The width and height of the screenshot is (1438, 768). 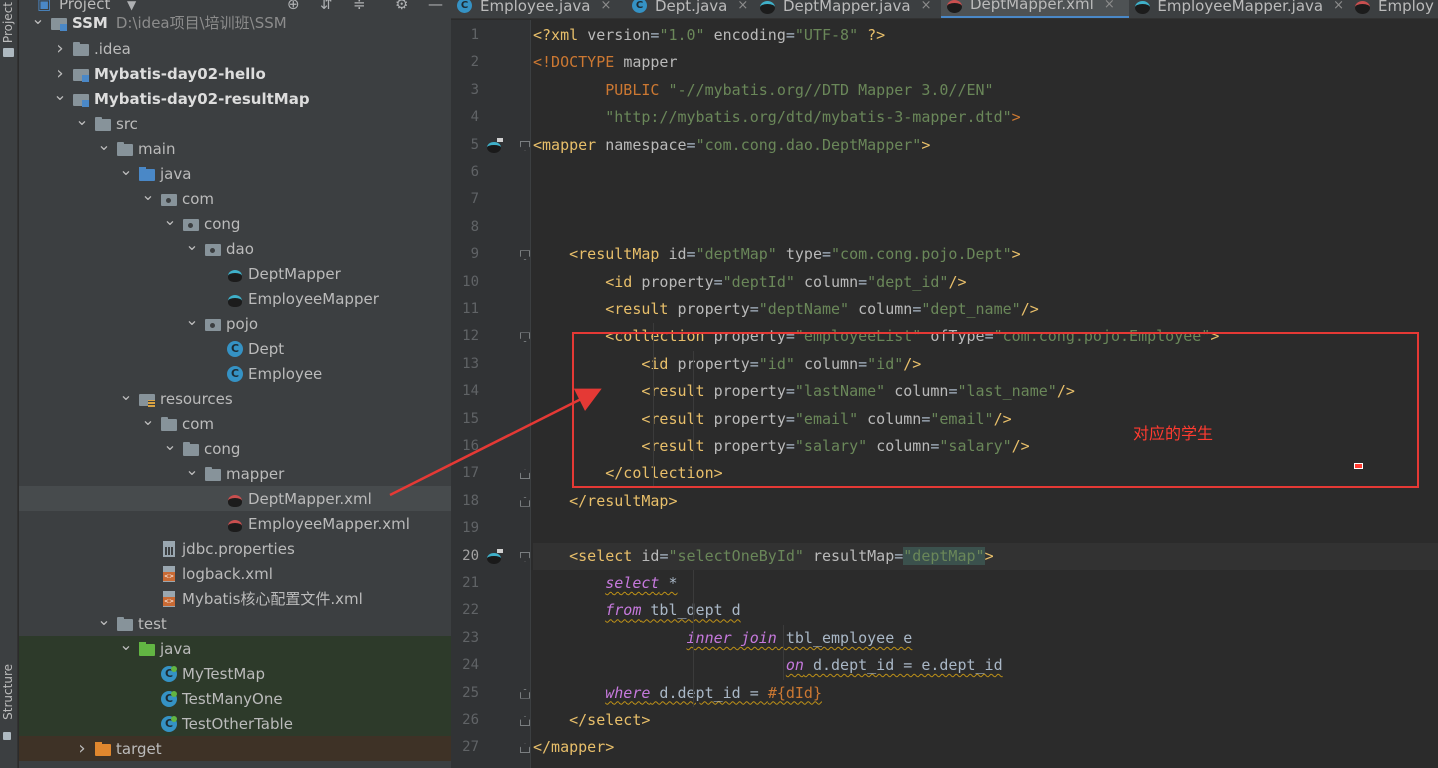 I want to click on tree-item: TestOtherTable, so click(x=235, y=723).